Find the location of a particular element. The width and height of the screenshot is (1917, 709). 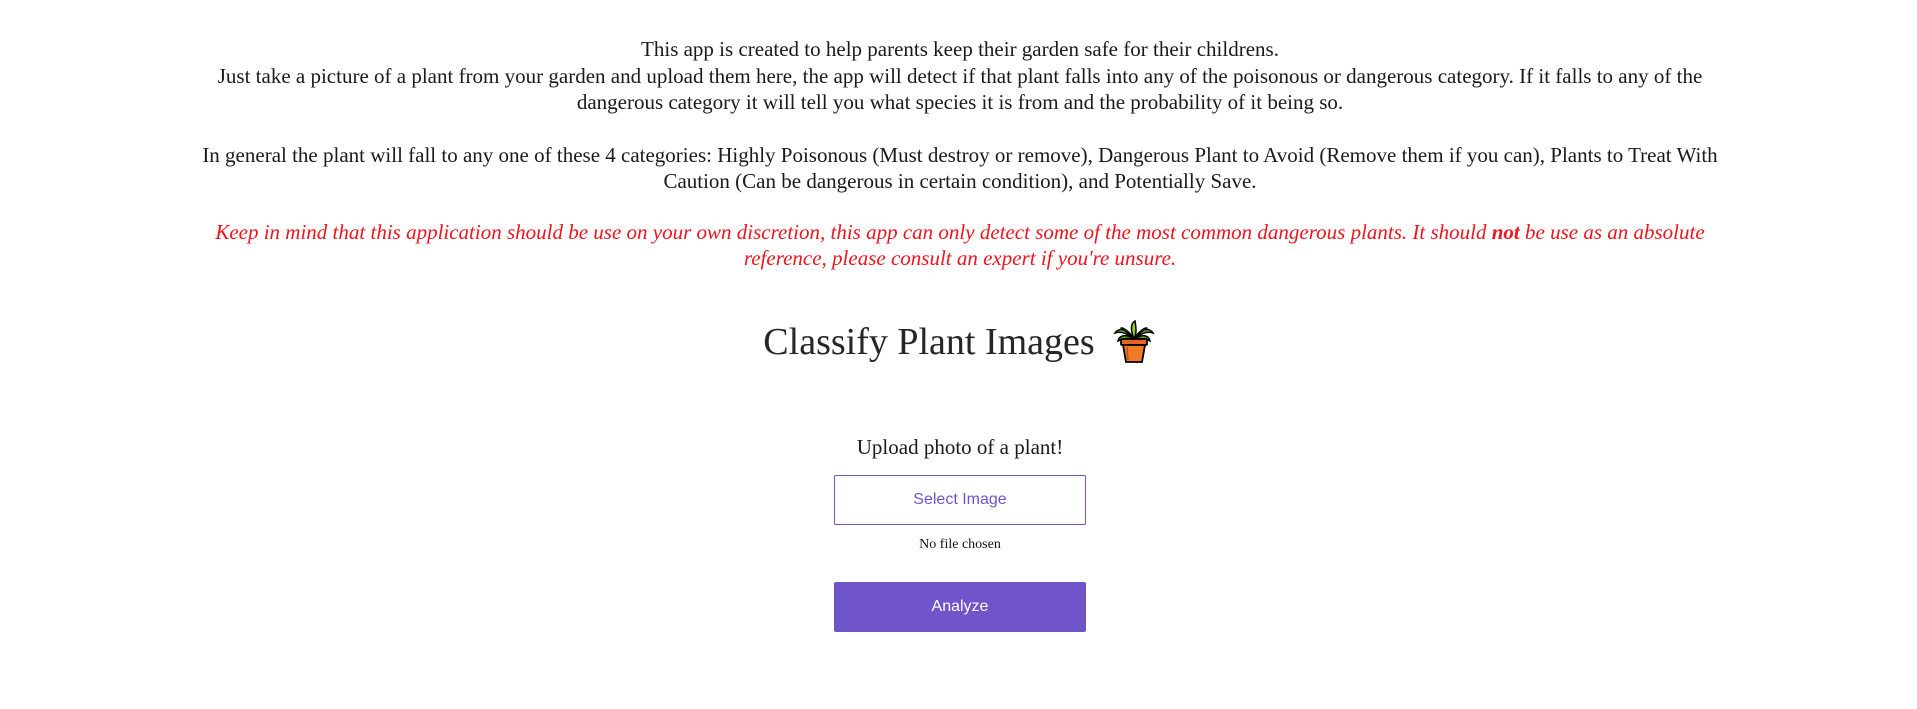

potted-plant-icon is located at coordinates (1134, 342).